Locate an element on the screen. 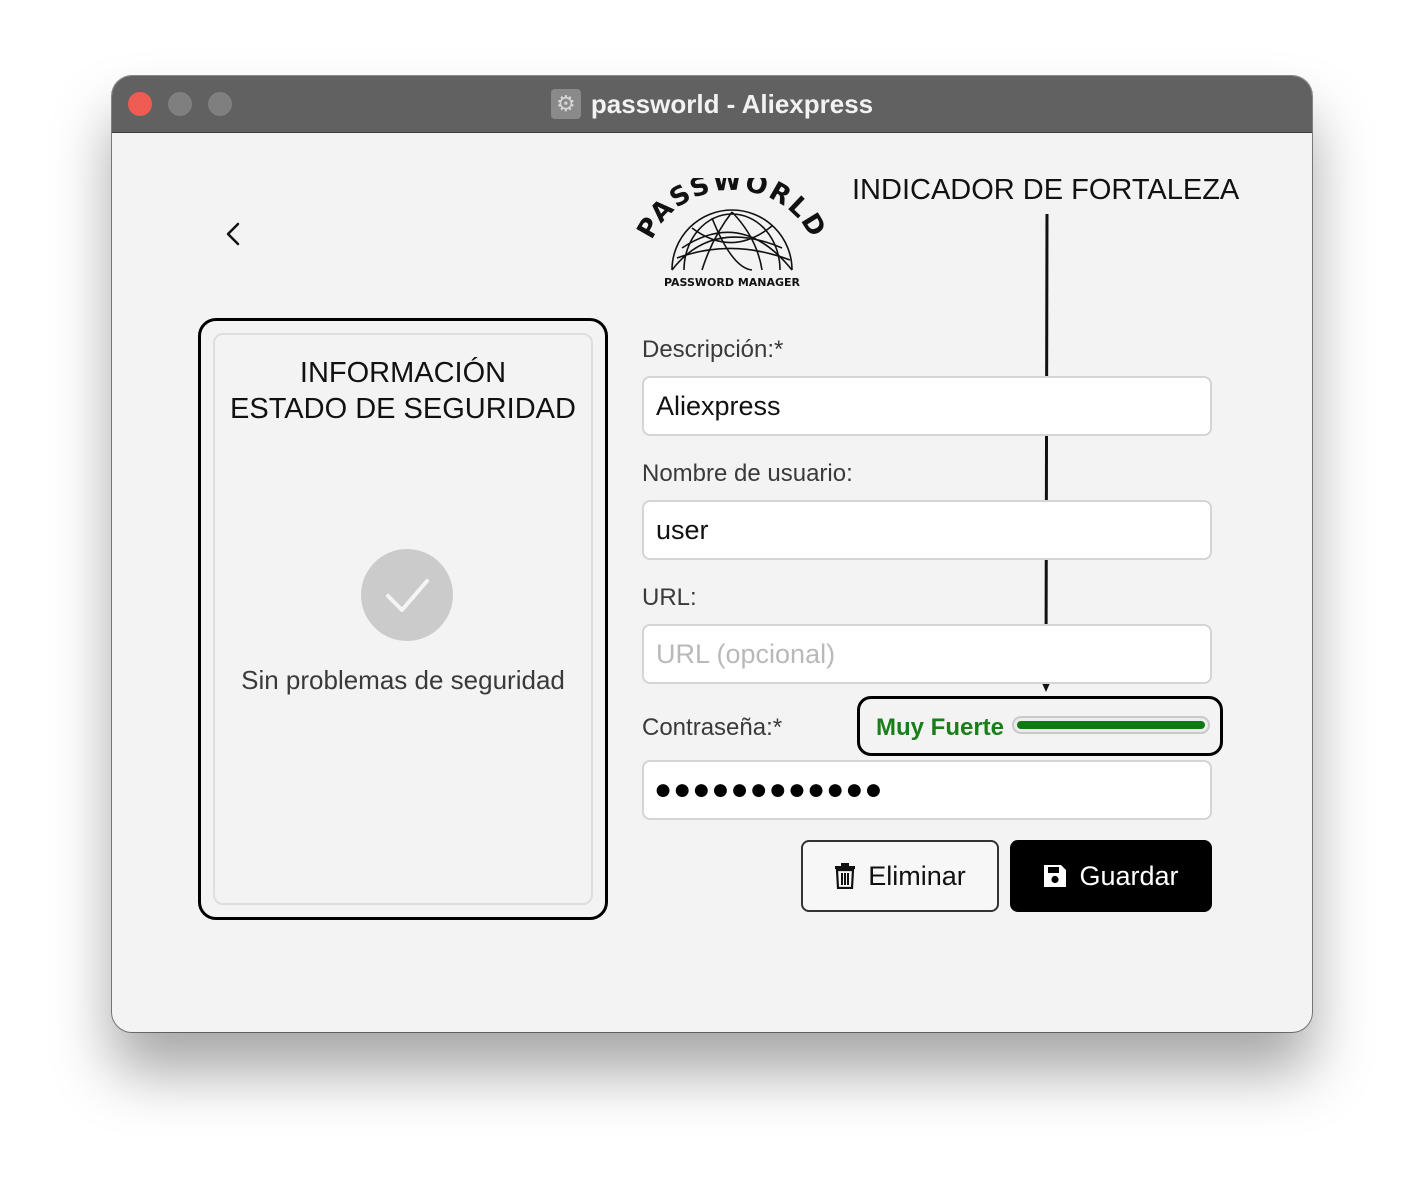 Image resolution: width=1424 pixels, height=1180 pixels. description-field is located at coordinates (927, 406).